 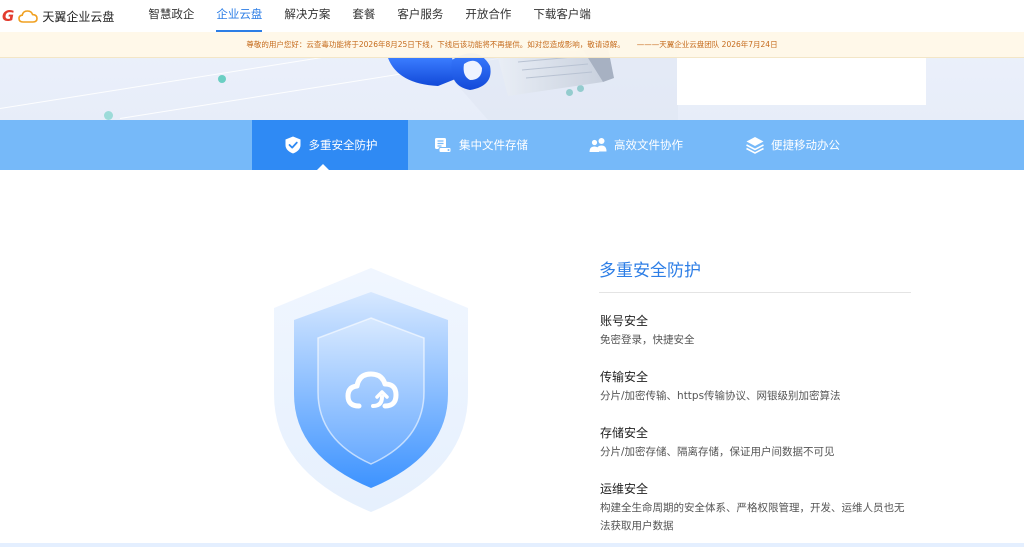 I want to click on tab-label: 高效文件协作, so click(x=648, y=145).